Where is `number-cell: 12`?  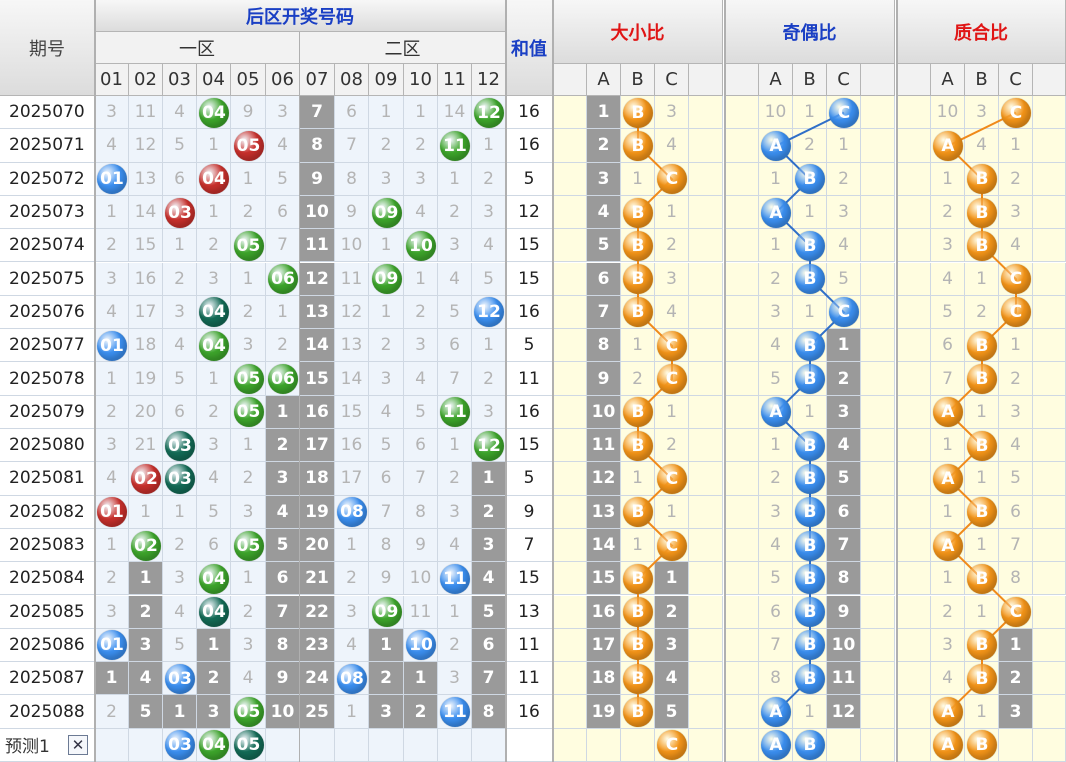
number-cell: 12 is located at coordinates (352, 312).